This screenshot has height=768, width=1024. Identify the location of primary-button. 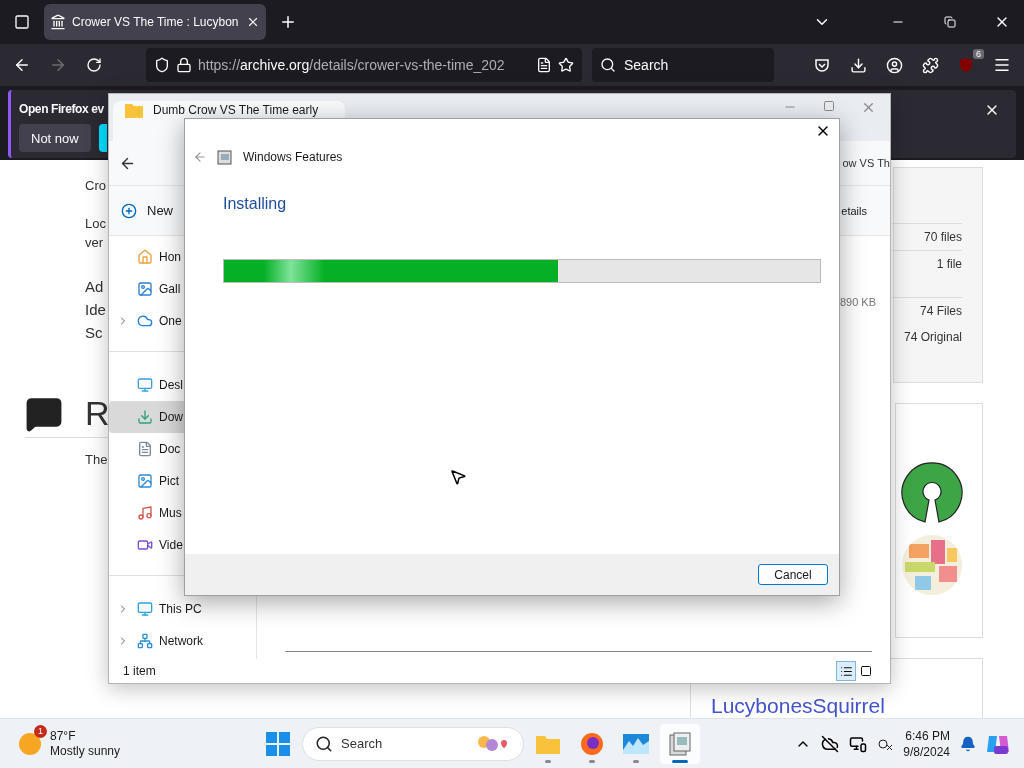
(102, 138).